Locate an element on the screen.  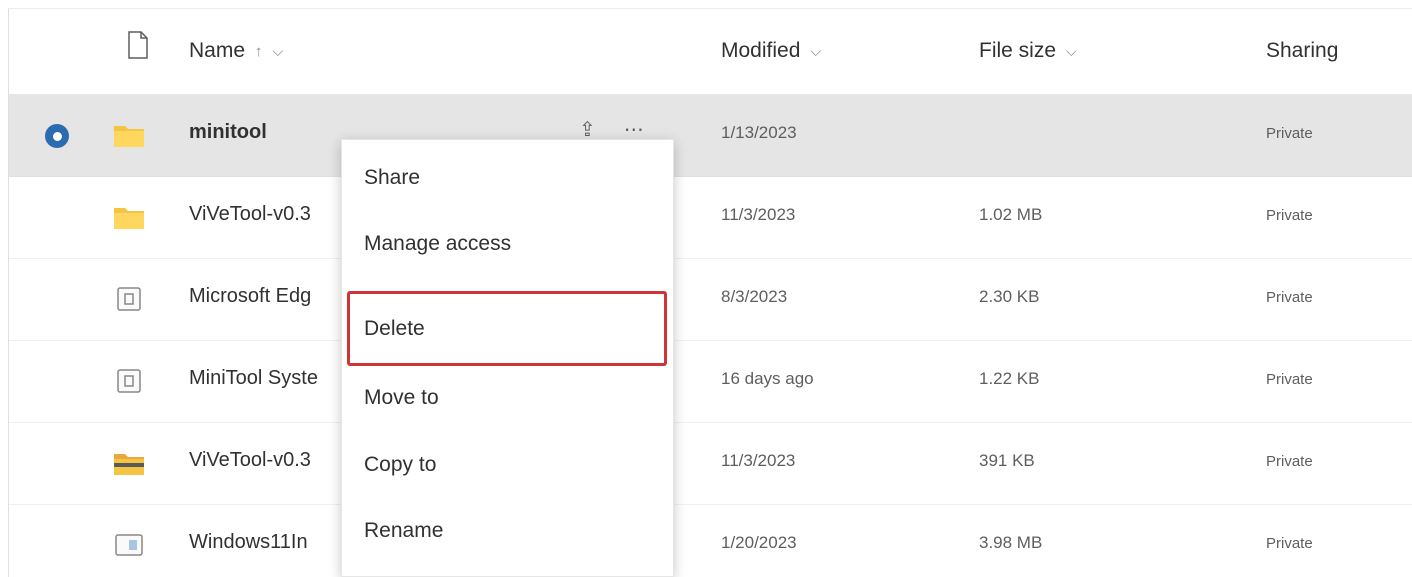
table-row: minitool ⇪ ⋯ 1/13/2023 Private is located at coordinates (710, 136).